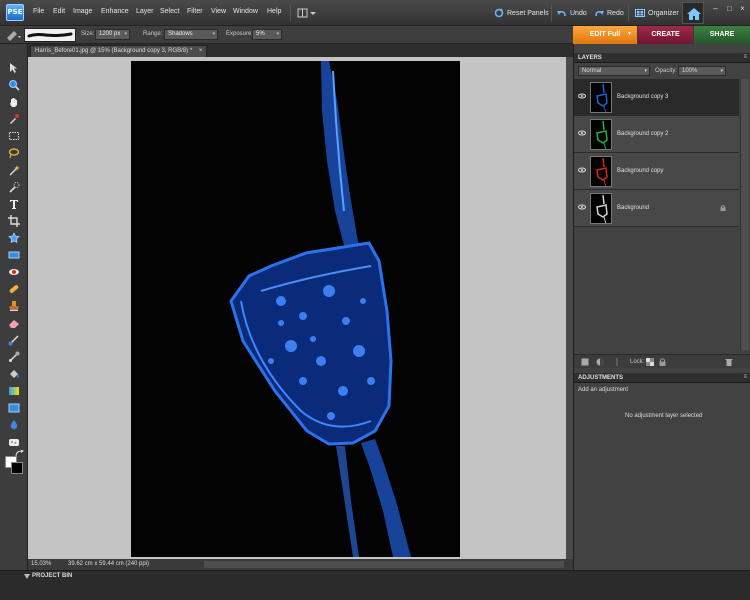  Describe the element at coordinates (662, 378) in the screenshot. I see `adjustments-panel-header: ADJUSTMENTS ≡` at that location.